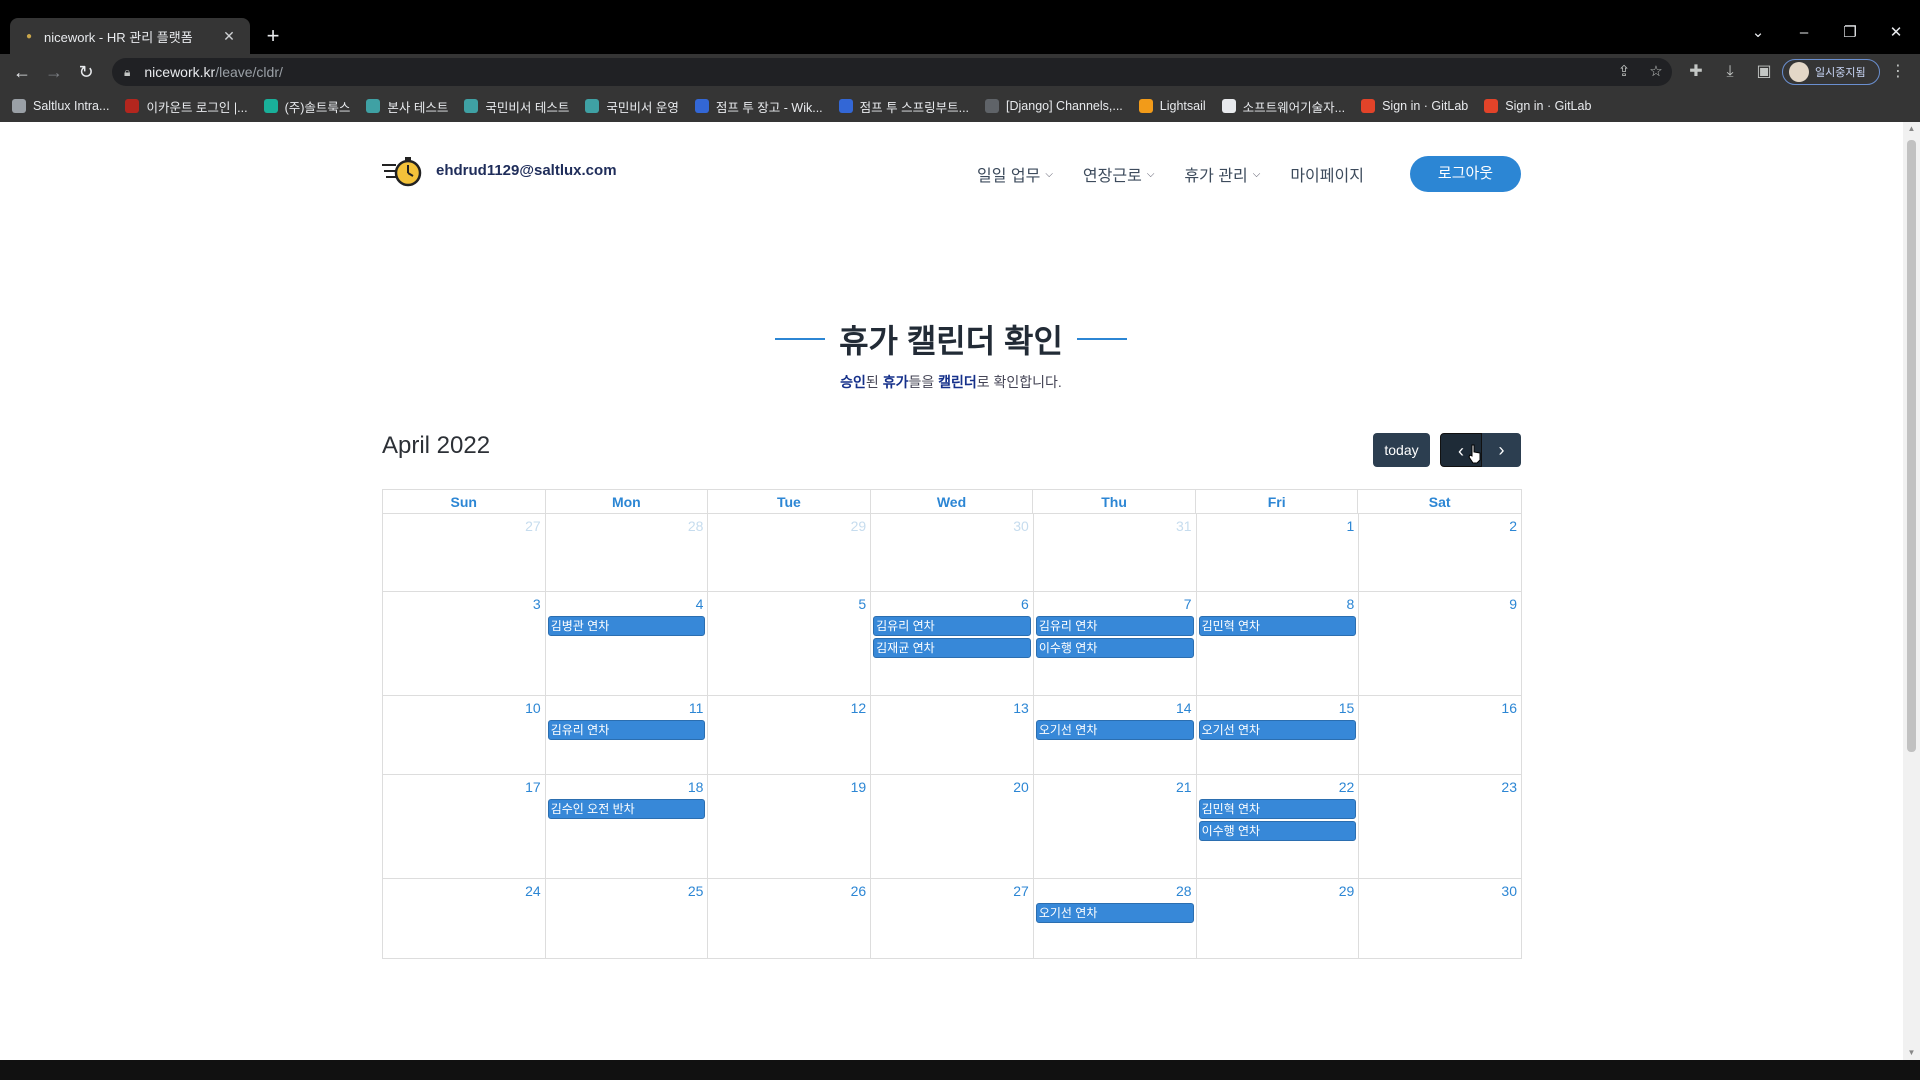 This screenshot has width=1920, height=1080. What do you see at coordinates (1758, 33) in the screenshot?
I see `tab-search-icon: ⌄` at bounding box center [1758, 33].